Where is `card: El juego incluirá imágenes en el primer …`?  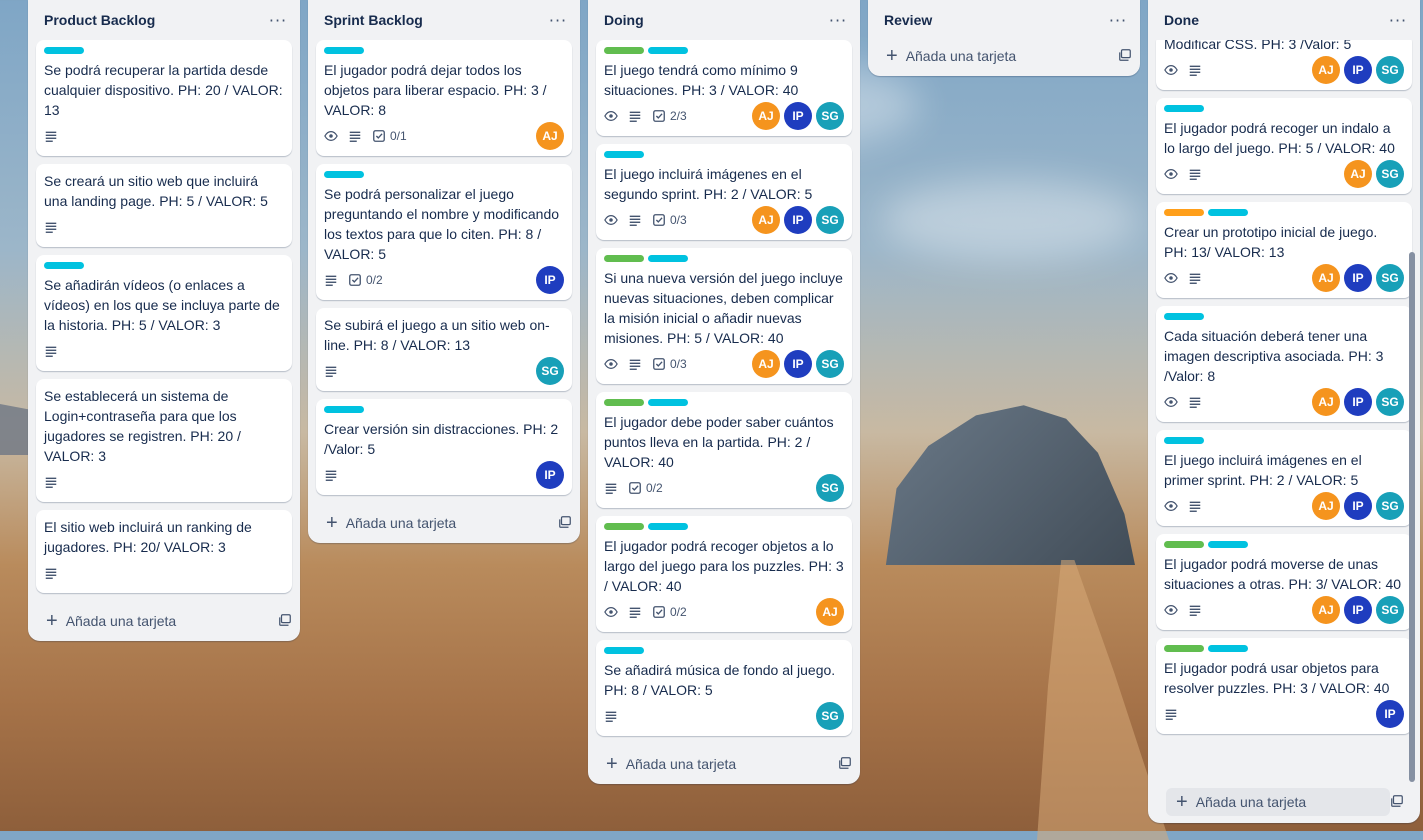 card: El juego incluirá imágenes en el primer … is located at coordinates (1284, 478).